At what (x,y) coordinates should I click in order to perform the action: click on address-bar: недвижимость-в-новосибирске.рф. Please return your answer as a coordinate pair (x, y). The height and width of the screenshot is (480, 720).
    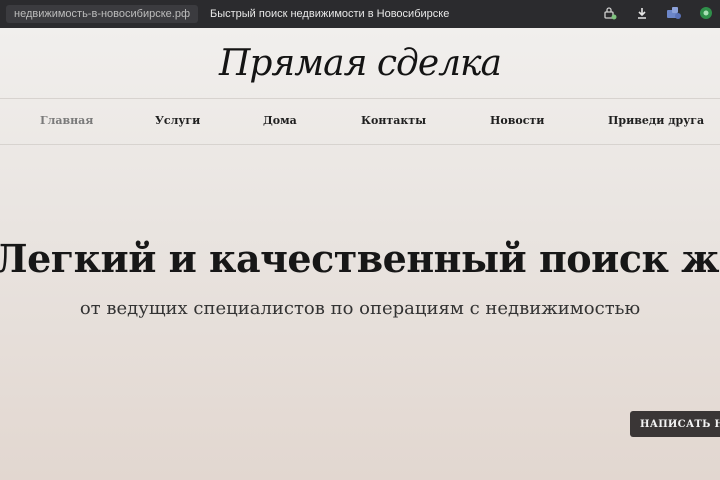
    Looking at the image, I should click on (102, 14).